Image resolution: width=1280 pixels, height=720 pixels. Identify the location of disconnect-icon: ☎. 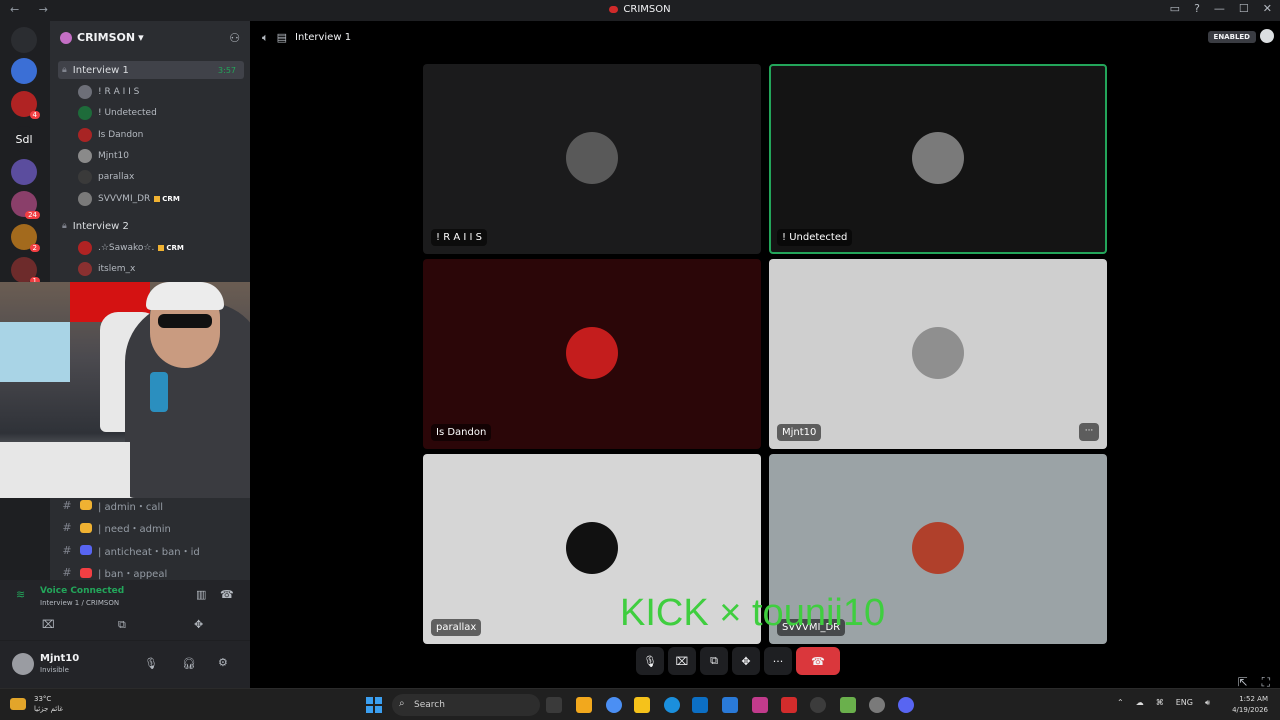
(227, 594).